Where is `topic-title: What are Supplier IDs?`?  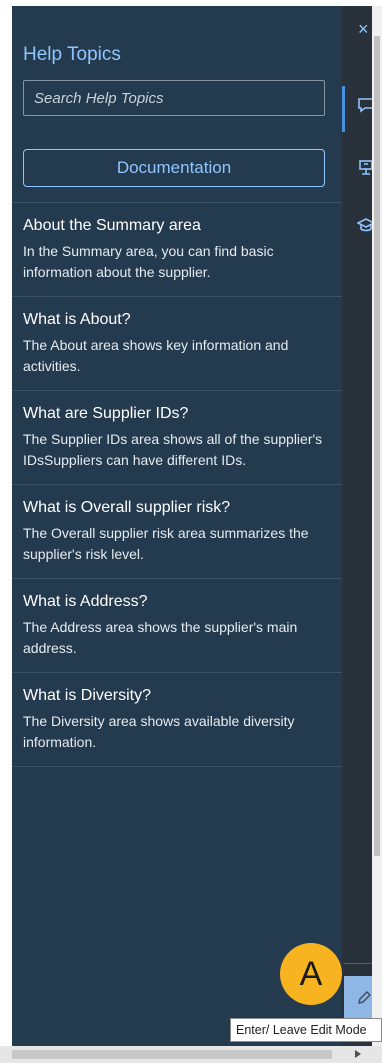 topic-title: What are Supplier IDs? is located at coordinates (106, 413).